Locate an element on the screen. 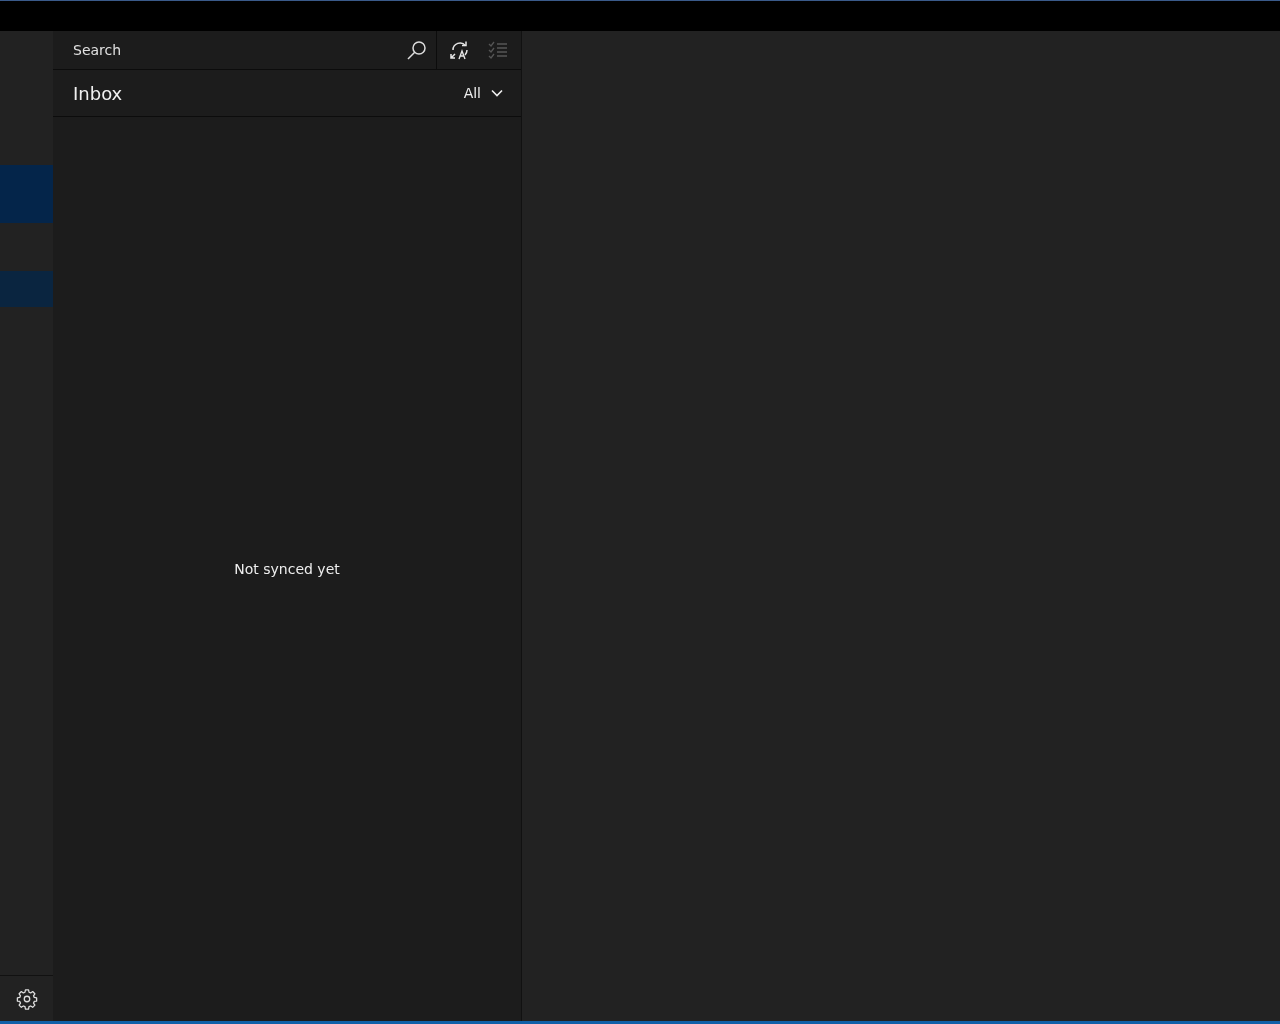 This screenshot has height=1024, width=1280. chevron-down-icon is located at coordinates (497, 93).